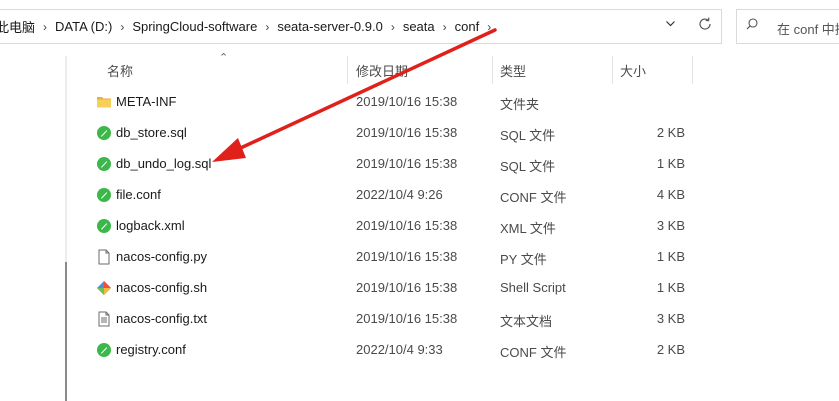 This screenshot has height=401, width=839. I want to click on file-date: 2022/10/4 9:33, so click(399, 349).